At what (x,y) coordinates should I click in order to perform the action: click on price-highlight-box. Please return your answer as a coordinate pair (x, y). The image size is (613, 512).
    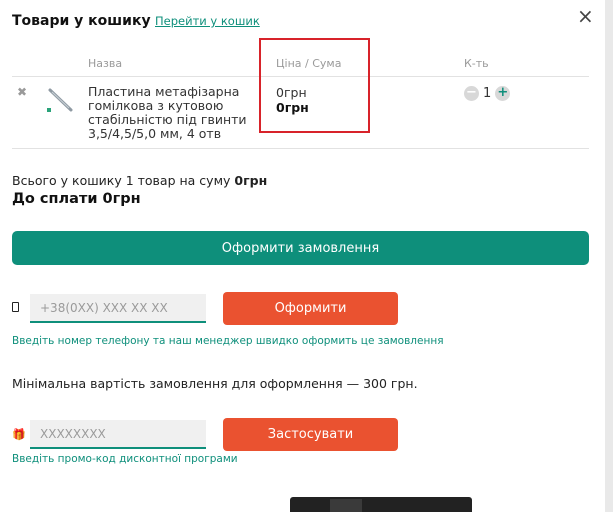
    Looking at the image, I should click on (314, 85).